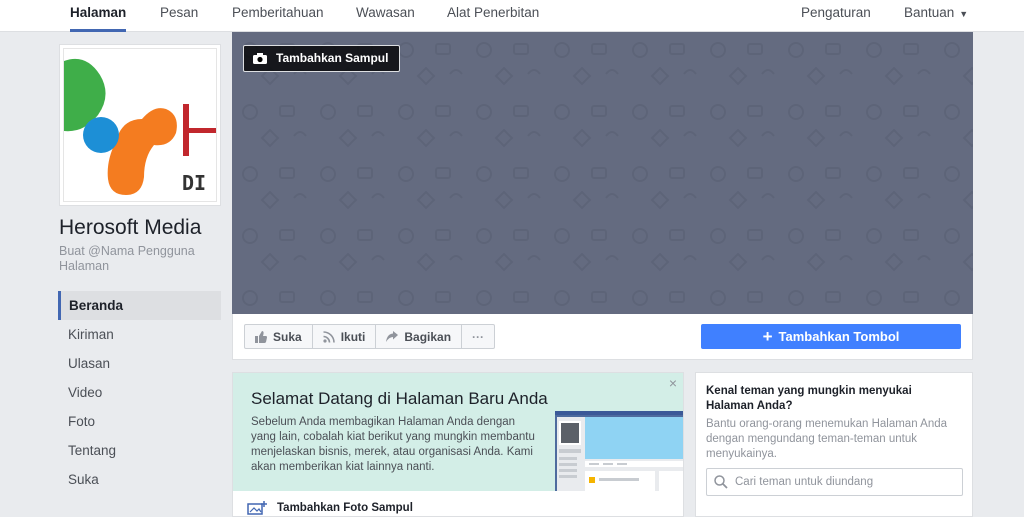 The width and height of the screenshot is (1024, 517). Describe the element at coordinates (139, 305) in the screenshot. I see `sidebar-item-beranda: Beranda` at that location.